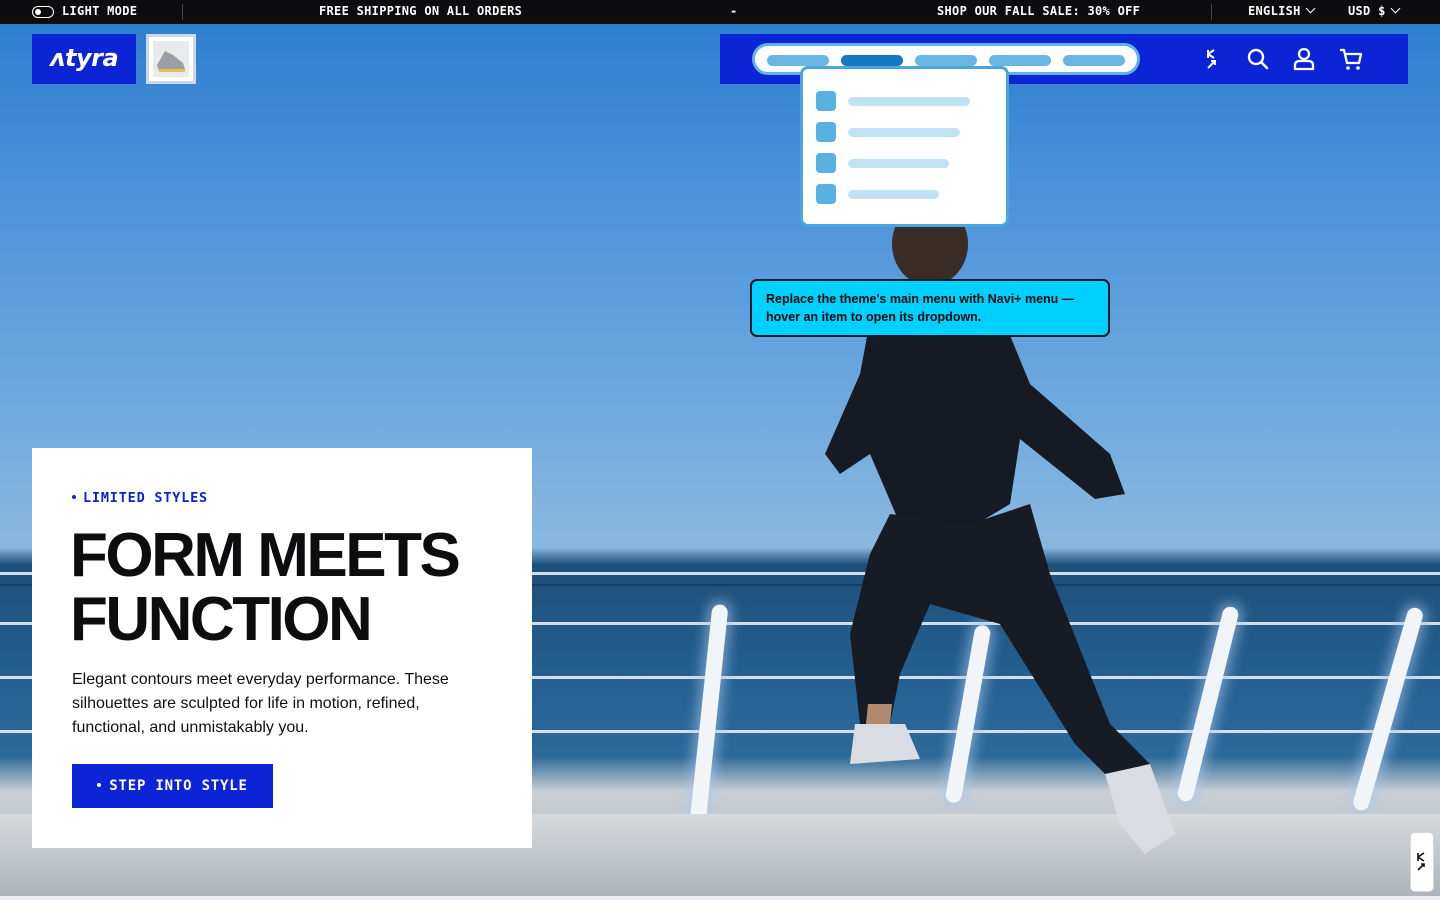  I want to click on sneaker-image, so click(171, 59).